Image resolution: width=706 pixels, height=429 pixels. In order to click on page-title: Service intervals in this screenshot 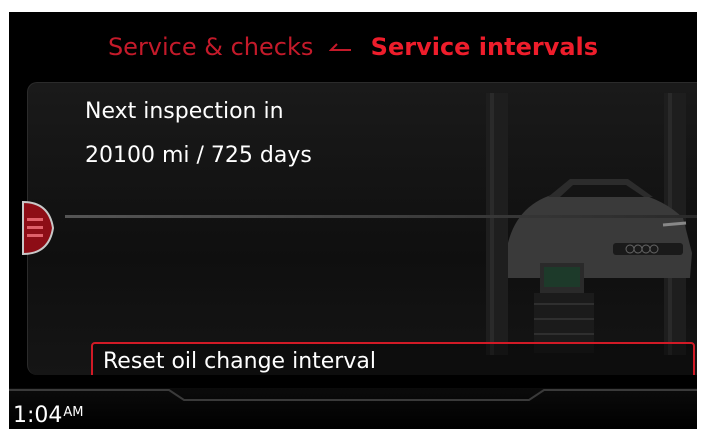, I will do `click(484, 47)`.